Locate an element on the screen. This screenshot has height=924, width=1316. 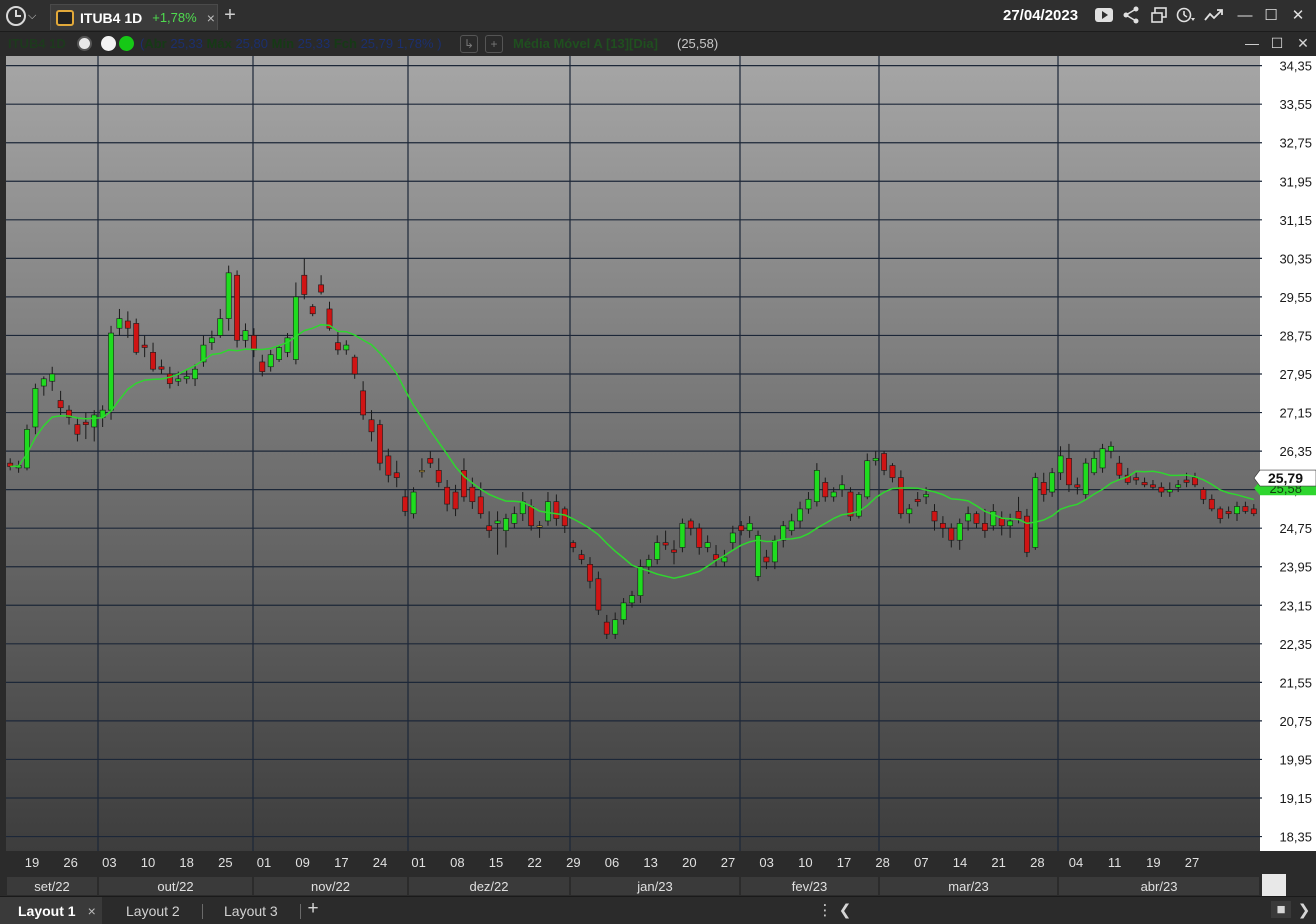
last-price-label: 25,79 is located at coordinates (1285, 478).